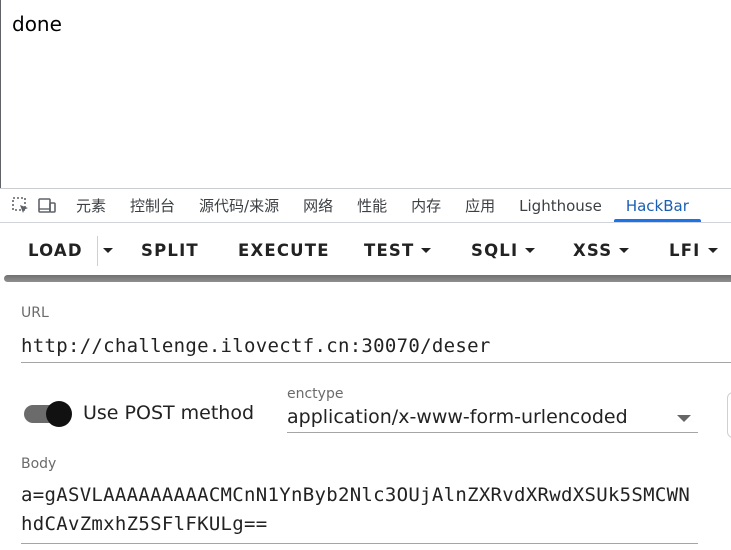  Describe the element at coordinates (152, 205) in the screenshot. I see `tab-console: 控制台` at that location.